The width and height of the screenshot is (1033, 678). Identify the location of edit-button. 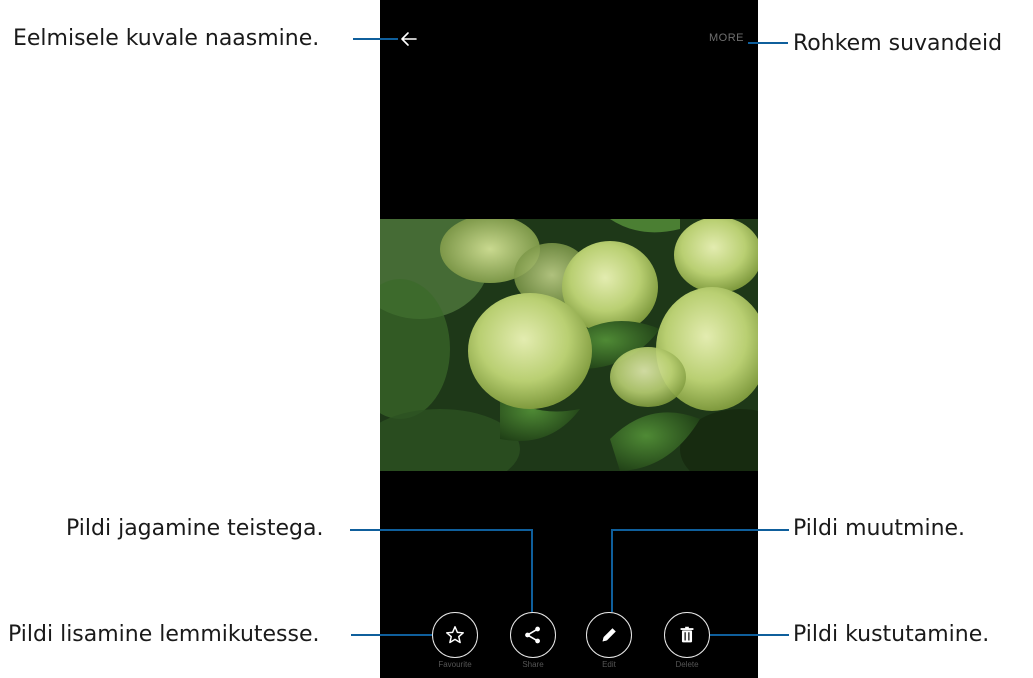
(609, 635).